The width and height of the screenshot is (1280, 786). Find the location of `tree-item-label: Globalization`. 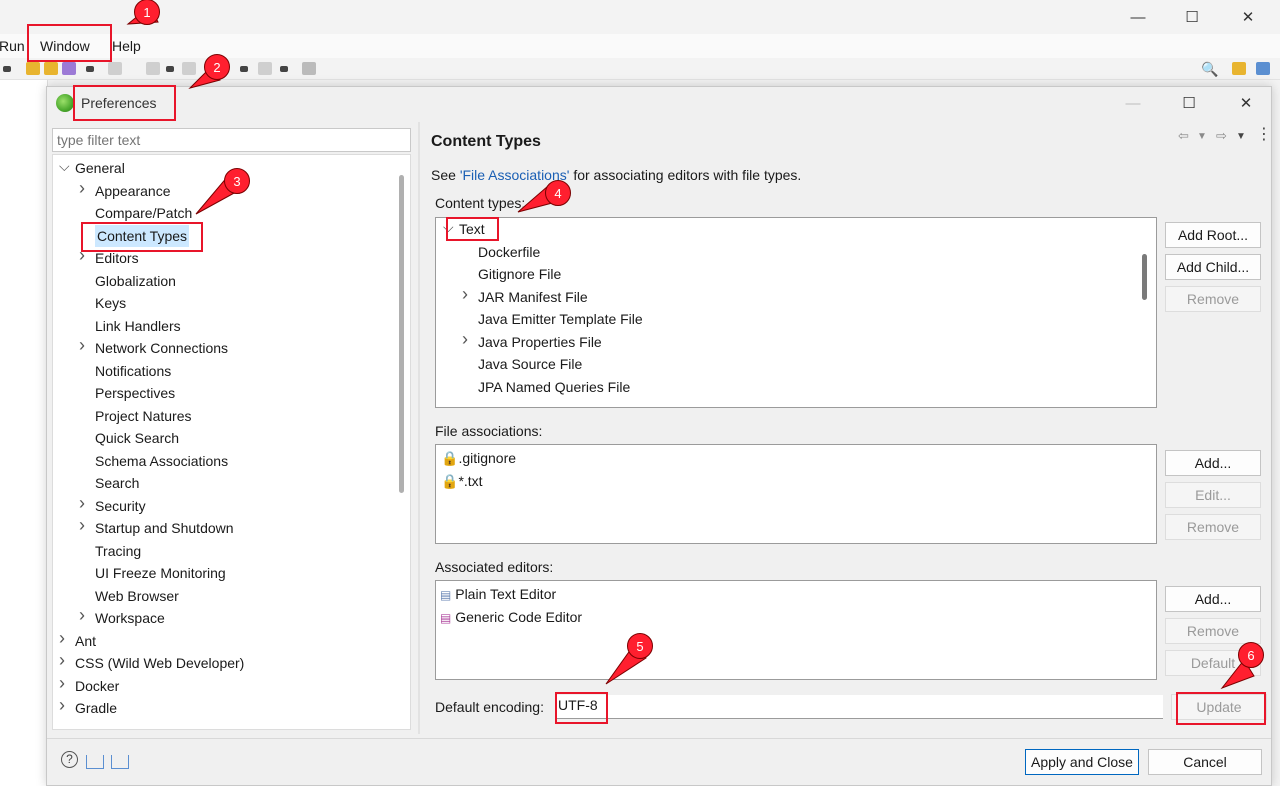

tree-item-label: Globalization is located at coordinates (135, 280).